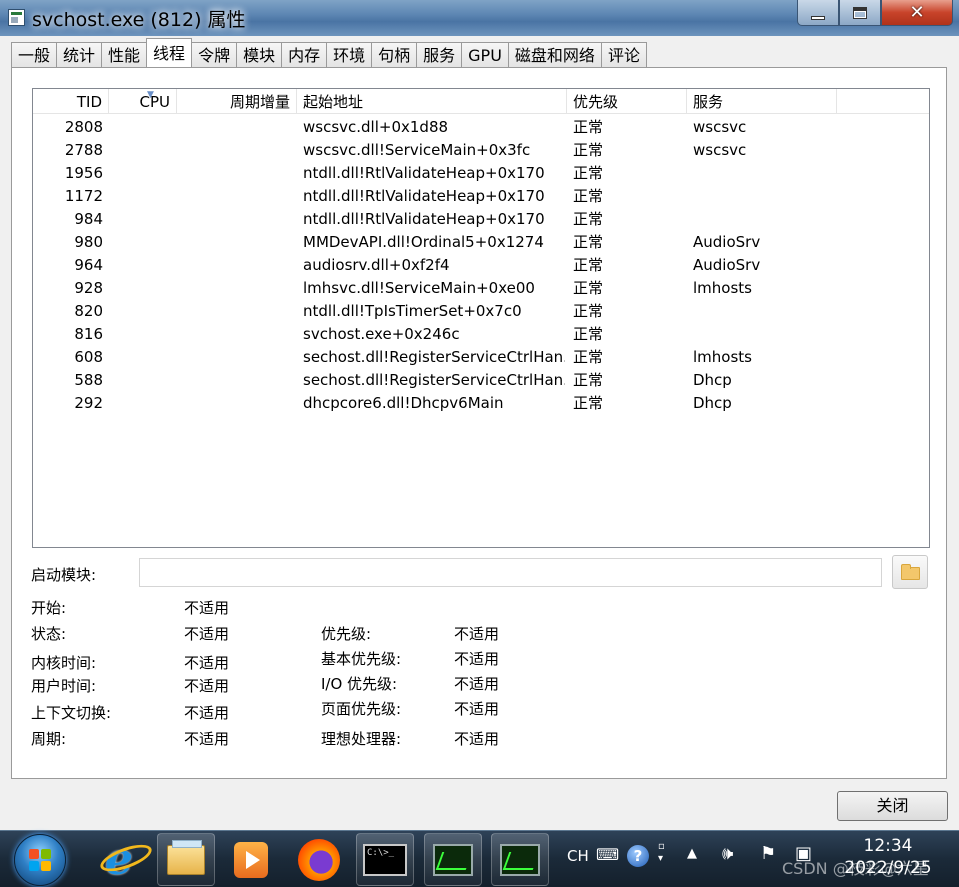 Image resolution: width=959 pixels, height=887 pixels. I want to click on cell-tid: 928, so click(68, 288).